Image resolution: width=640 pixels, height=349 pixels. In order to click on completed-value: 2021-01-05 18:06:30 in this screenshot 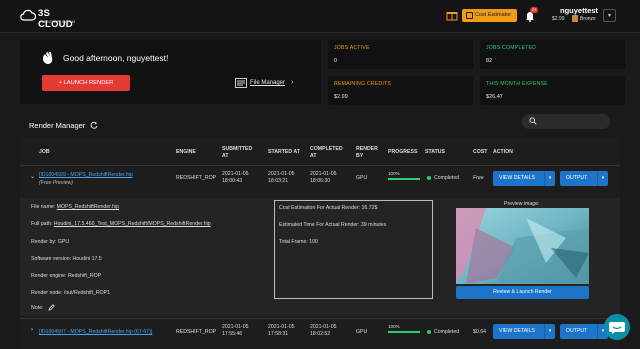, I will do `click(323, 177)`.